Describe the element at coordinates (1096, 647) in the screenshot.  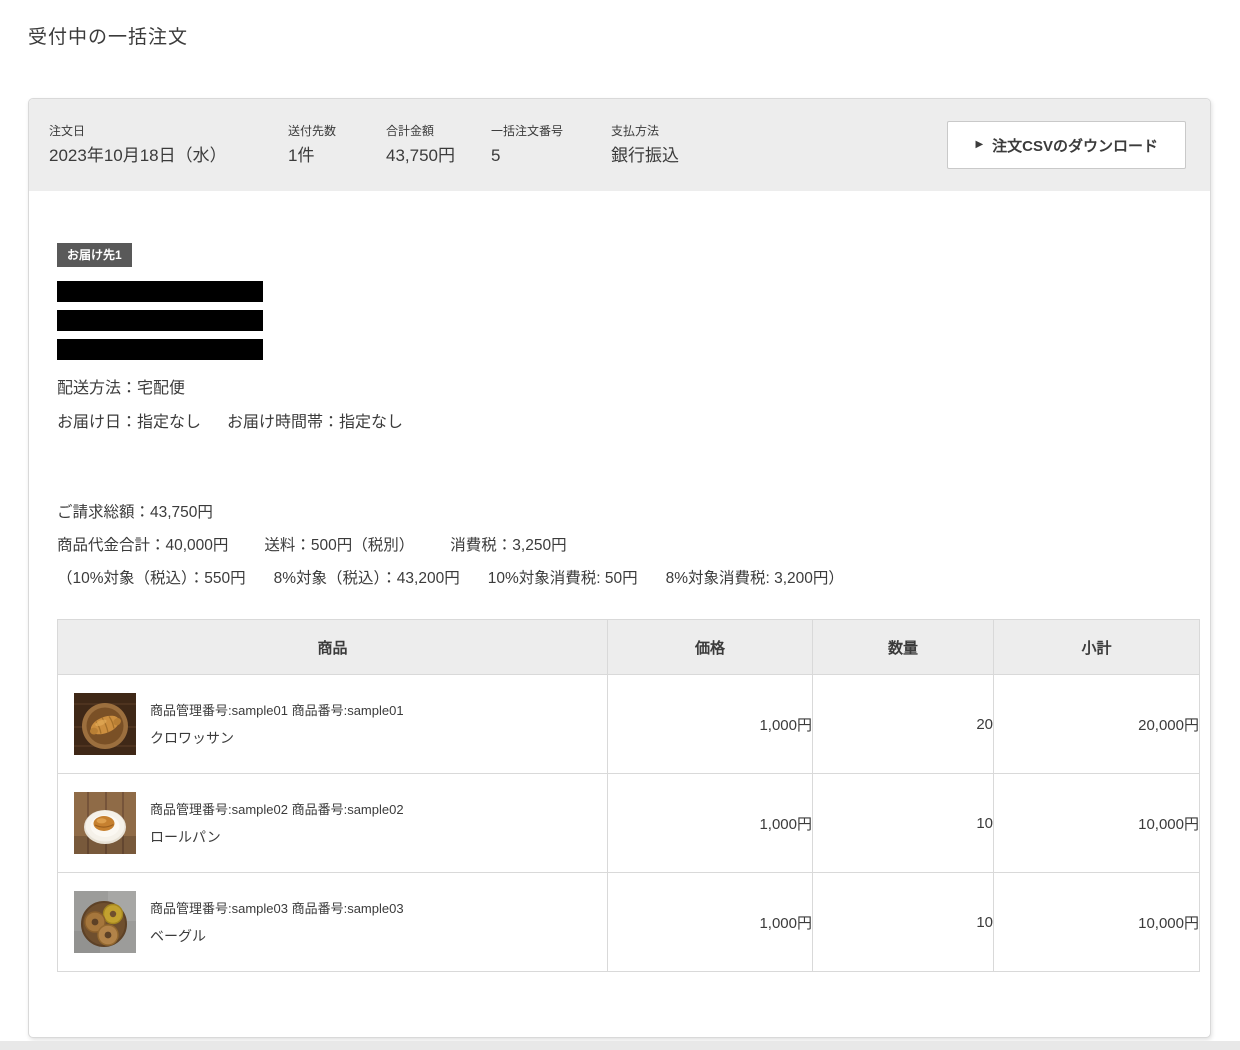
I see `column-header-subtotal: 小計` at that location.